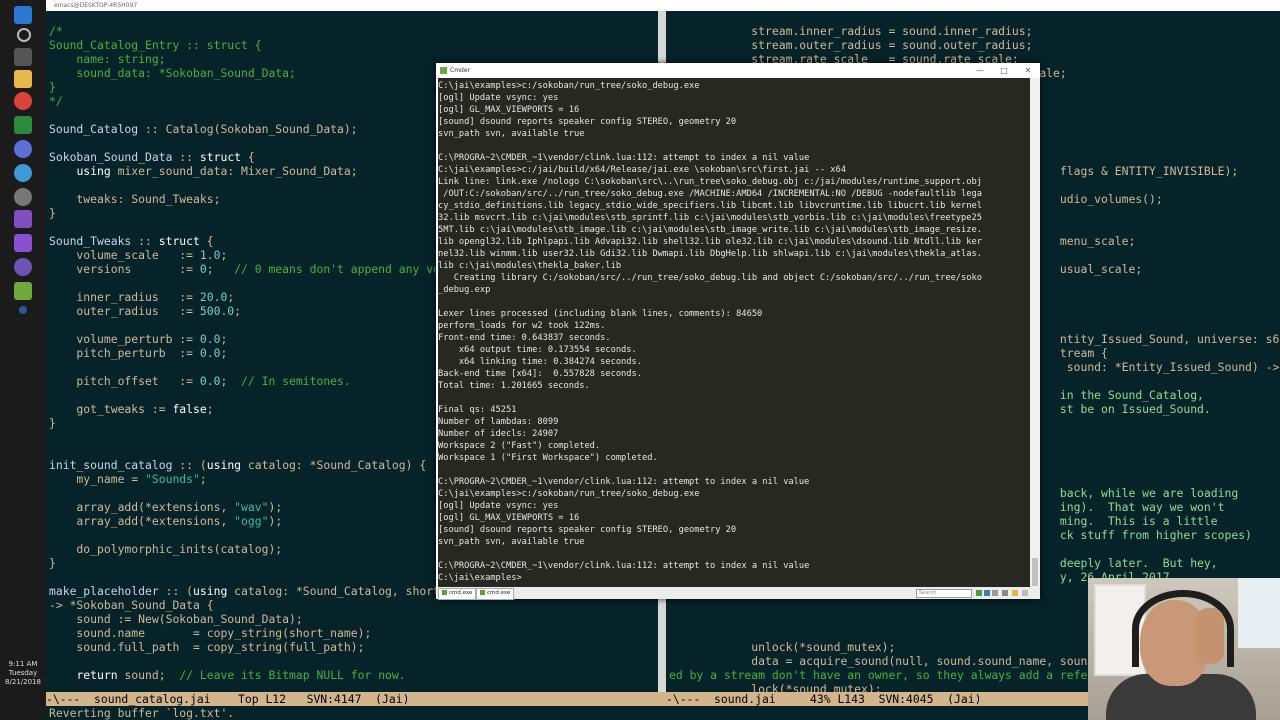 This screenshot has width=1280, height=720. Describe the element at coordinates (248, 409) in the screenshot. I see `code-line: got_tweaks := false;` at that location.